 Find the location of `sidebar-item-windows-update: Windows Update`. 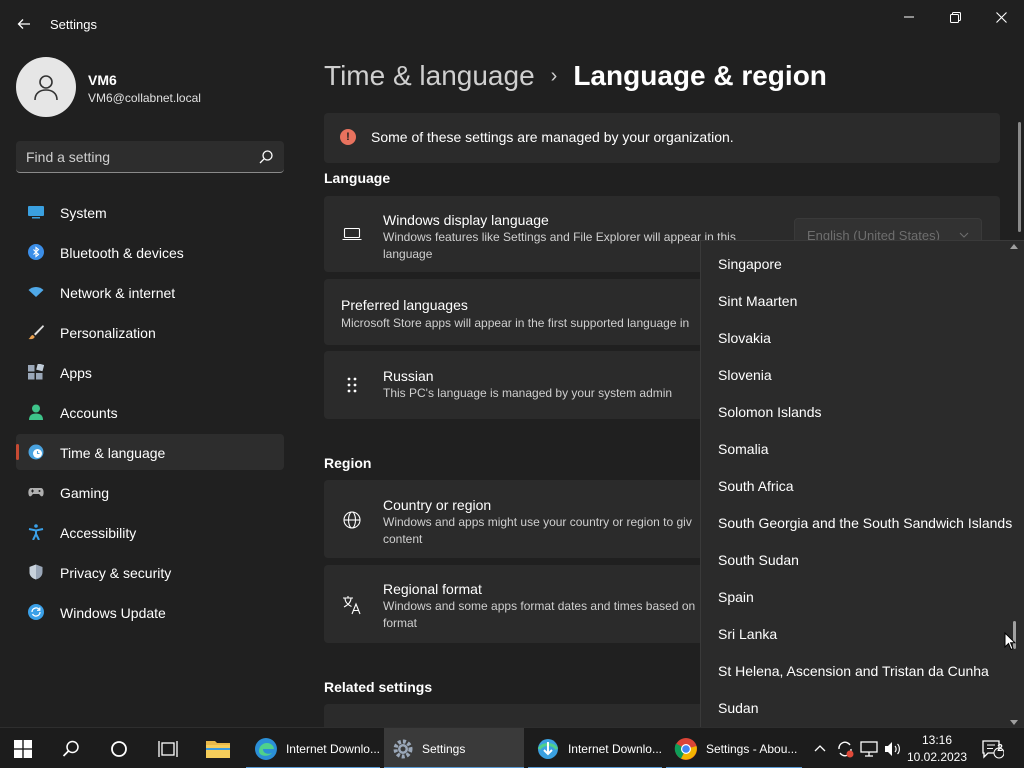

sidebar-item-windows-update: Windows Update is located at coordinates (150, 612).